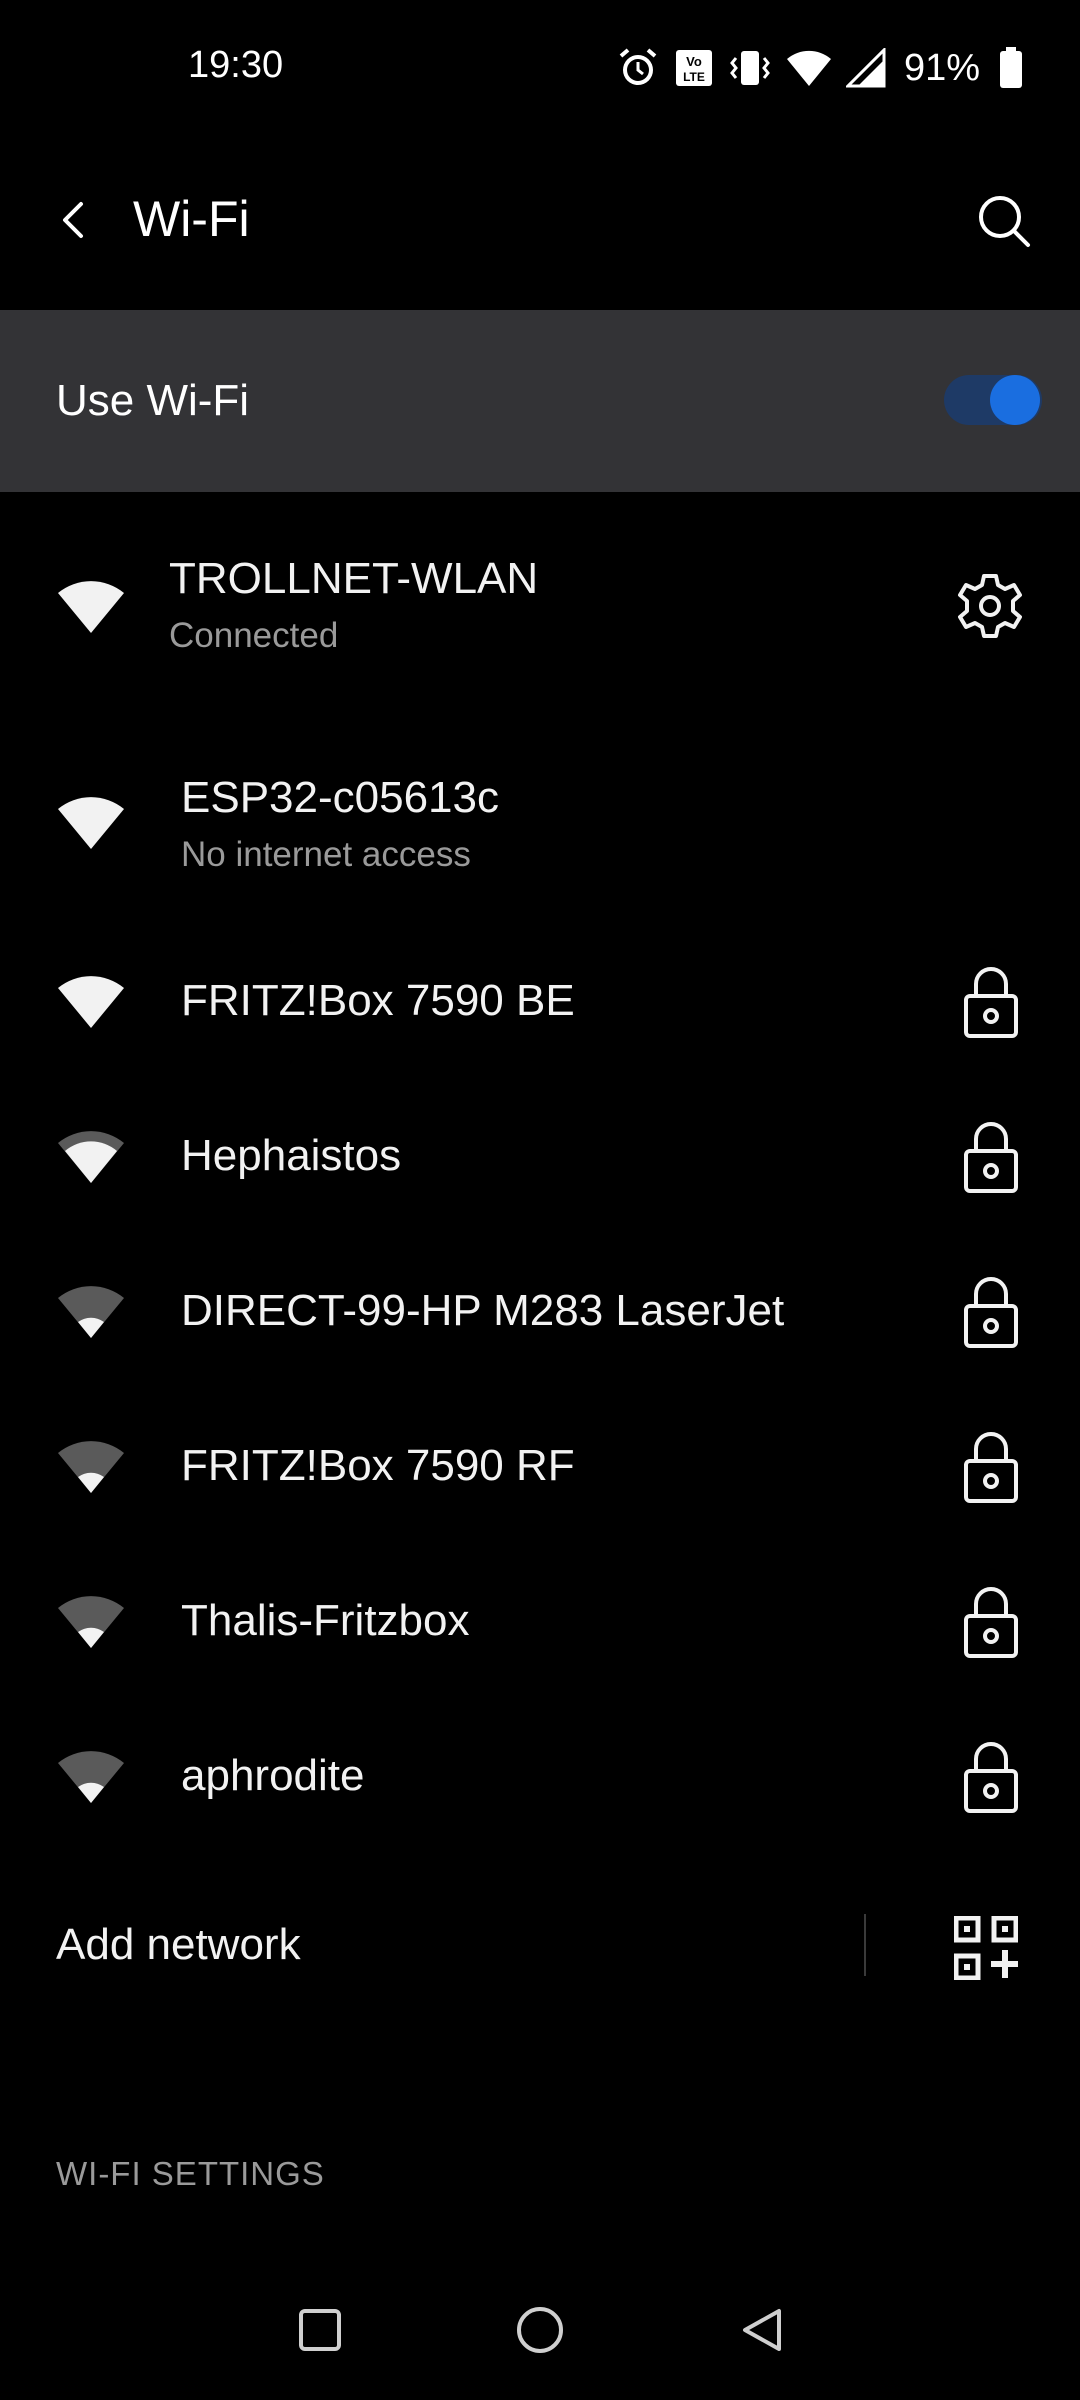 The image size is (1080, 2400). I want to click on toggle-thumb, so click(1015, 400).